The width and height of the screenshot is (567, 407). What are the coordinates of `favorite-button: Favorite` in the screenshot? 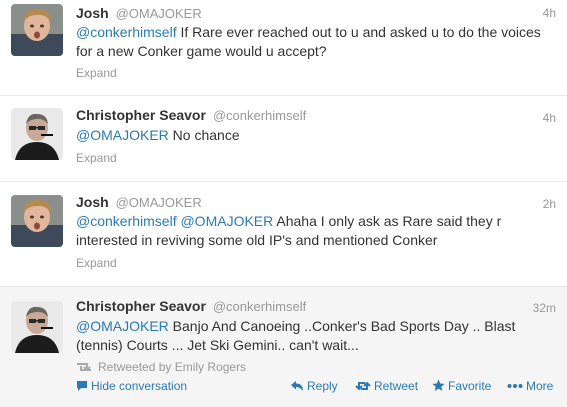 It's located at (461, 386).